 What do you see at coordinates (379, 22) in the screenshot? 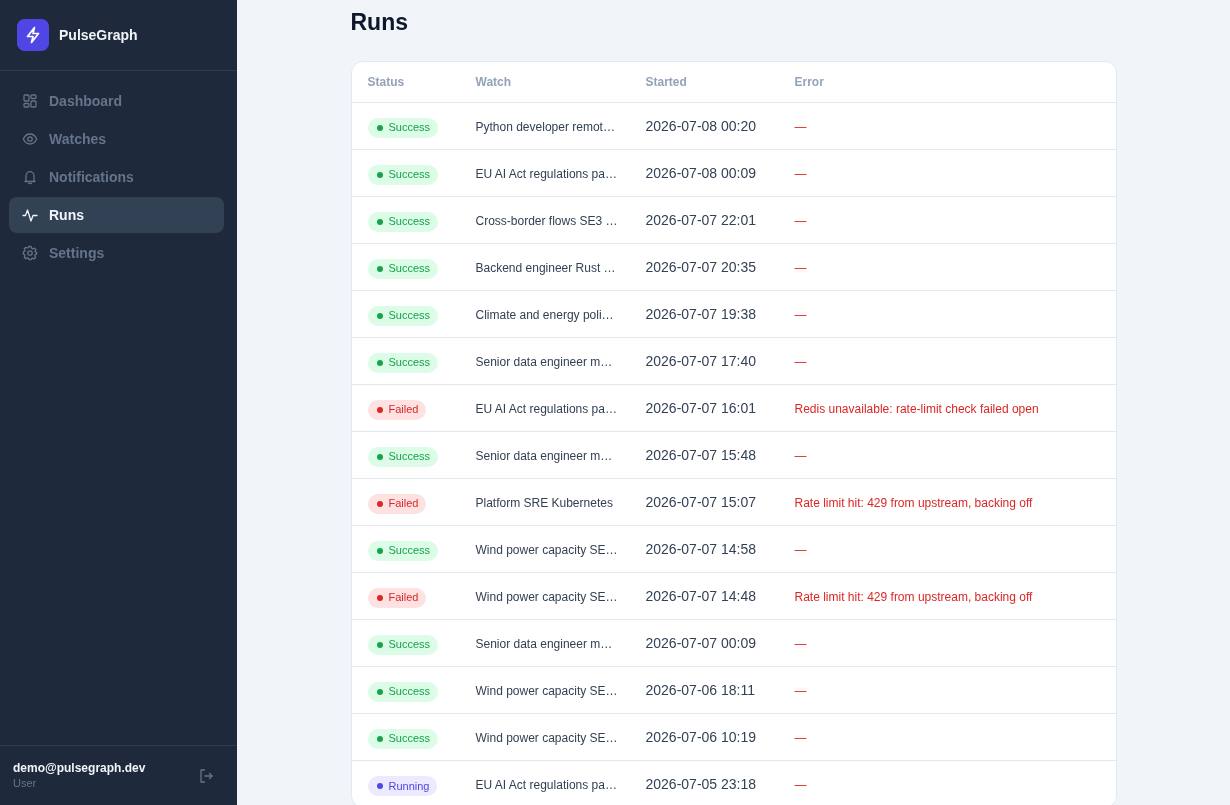
I see `page-title: Runs` at bounding box center [379, 22].